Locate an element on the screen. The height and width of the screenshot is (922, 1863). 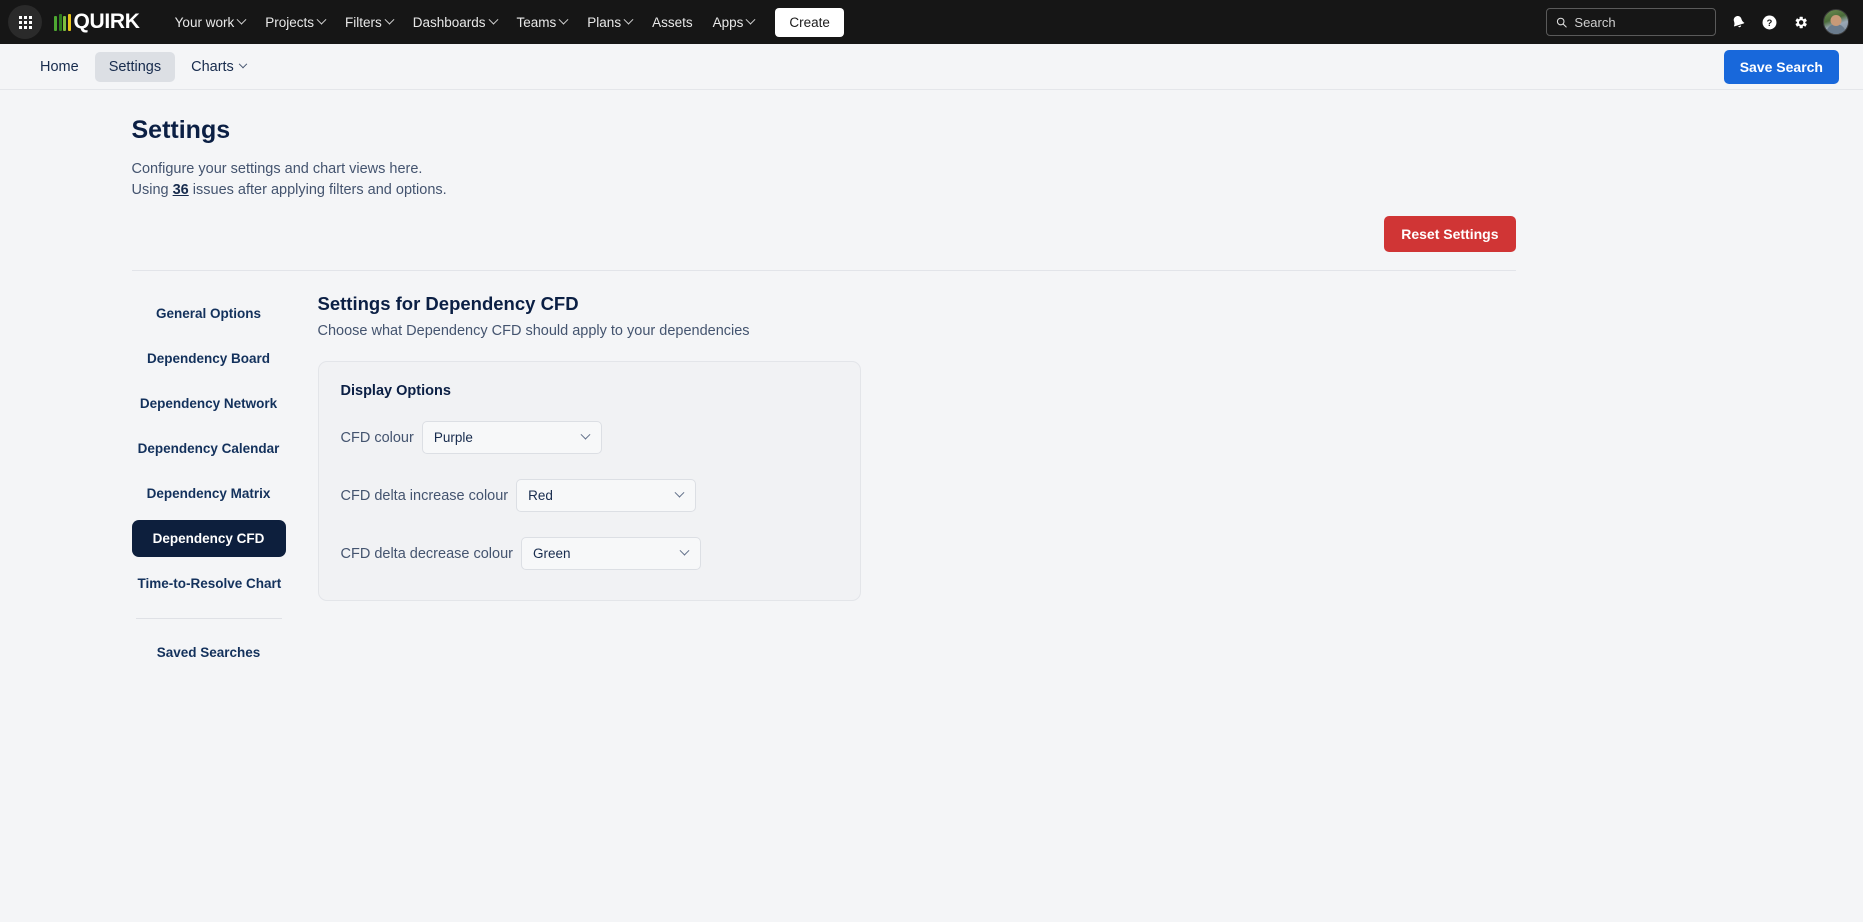
tab-home: Home is located at coordinates (59, 67).